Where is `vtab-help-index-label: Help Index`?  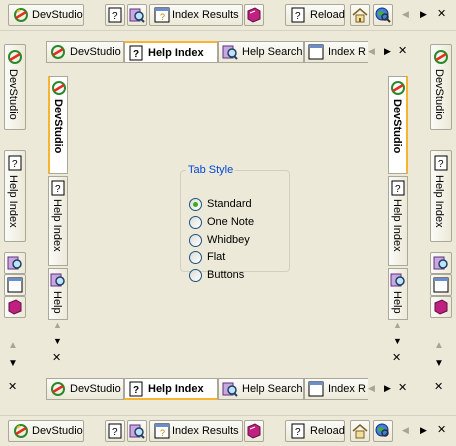 vtab-help-index-label: Help Index is located at coordinates (397, 225).